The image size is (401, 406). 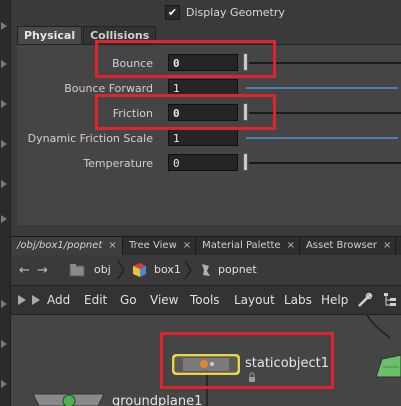 I want to click on tab-label: Material Palette, so click(x=241, y=245).